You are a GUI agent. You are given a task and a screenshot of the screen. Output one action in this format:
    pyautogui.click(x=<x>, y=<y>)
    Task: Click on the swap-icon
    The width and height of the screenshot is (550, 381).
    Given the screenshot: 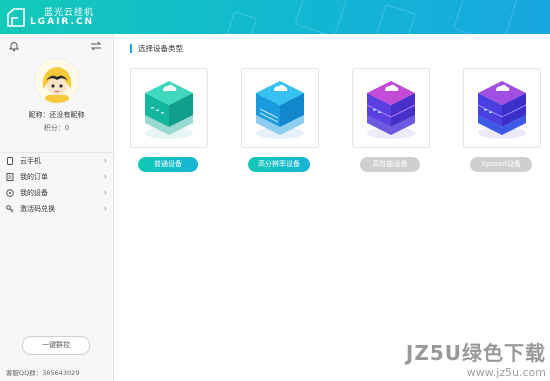 What is the action you would take?
    pyautogui.click(x=96, y=46)
    